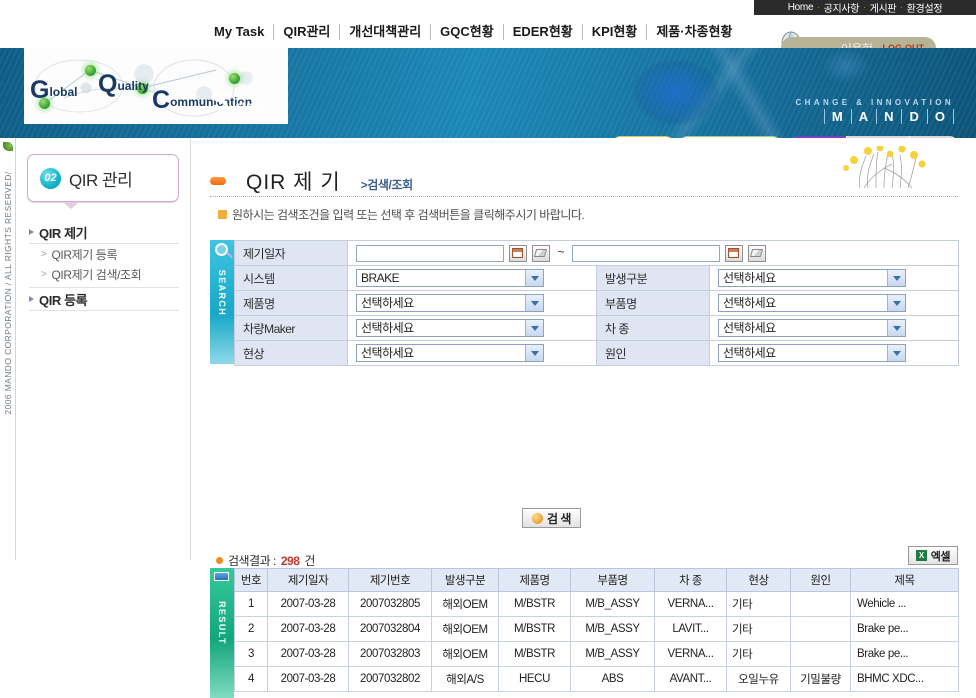  I want to click on cause-value: 선택하세요, so click(749, 353).